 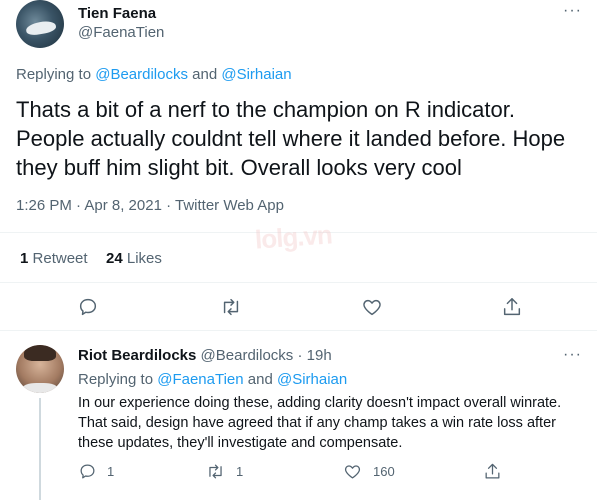 I want to click on retweet-action: 1, so click(x=224, y=471).